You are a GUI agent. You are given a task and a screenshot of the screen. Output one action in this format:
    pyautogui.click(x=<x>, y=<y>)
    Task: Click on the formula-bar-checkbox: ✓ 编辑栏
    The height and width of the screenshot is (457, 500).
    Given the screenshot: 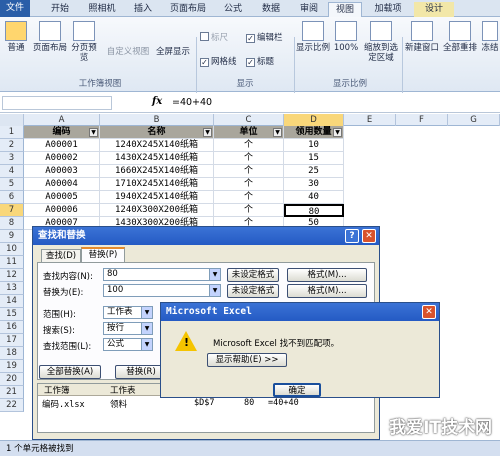 What is the action you would take?
    pyautogui.click(x=264, y=37)
    